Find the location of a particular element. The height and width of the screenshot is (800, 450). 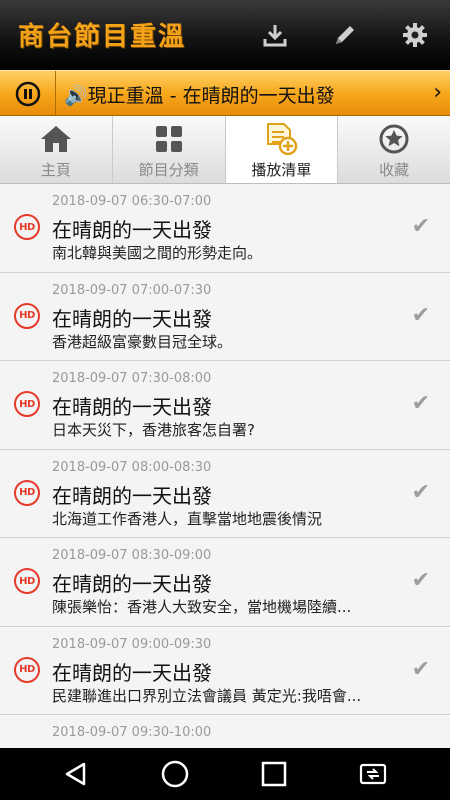

pause-button is located at coordinates (28, 93).